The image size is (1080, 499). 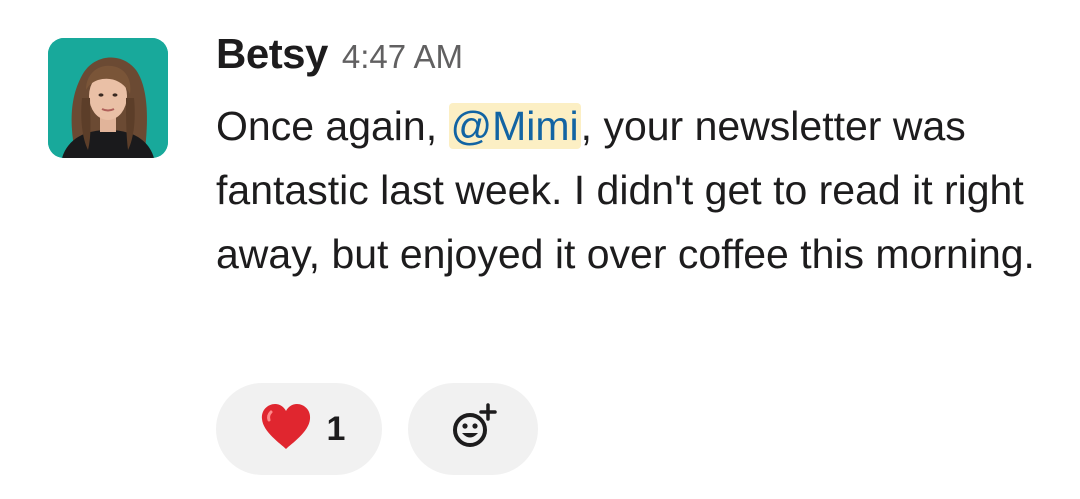 I want to click on author-name: Betsy, so click(x=272, y=54).